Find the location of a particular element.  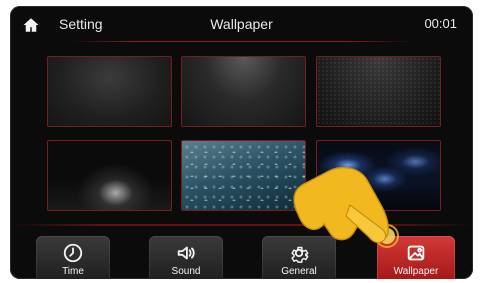

topbar-divider is located at coordinates (241, 41).